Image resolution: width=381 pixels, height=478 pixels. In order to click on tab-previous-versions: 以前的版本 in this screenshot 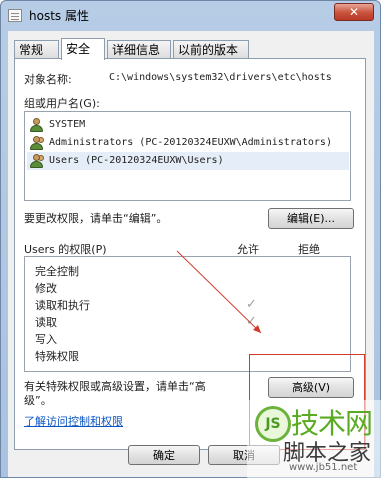, I will do `click(211, 49)`.